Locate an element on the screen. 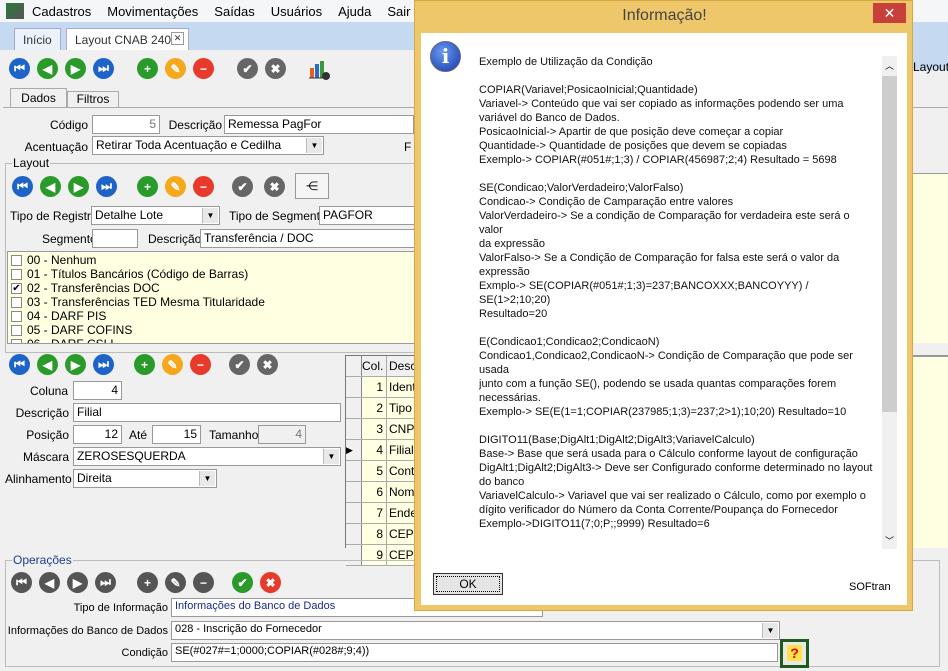 Image resolution: width=948 pixels, height=671 pixels. posicao-field: 12 is located at coordinates (97, 434).